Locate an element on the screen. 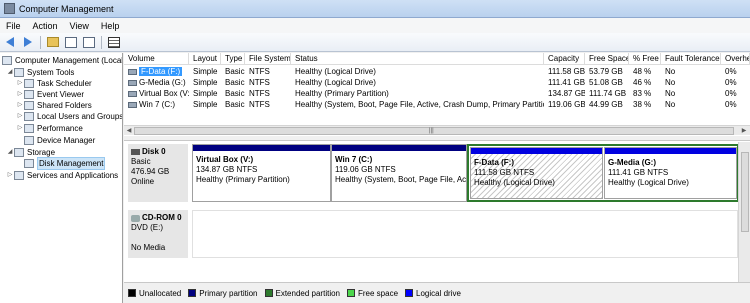 Image resolution: width=750 pixels, height=303 pixels. percent-free-cell: 83 % is located at coordinates (642, 93).